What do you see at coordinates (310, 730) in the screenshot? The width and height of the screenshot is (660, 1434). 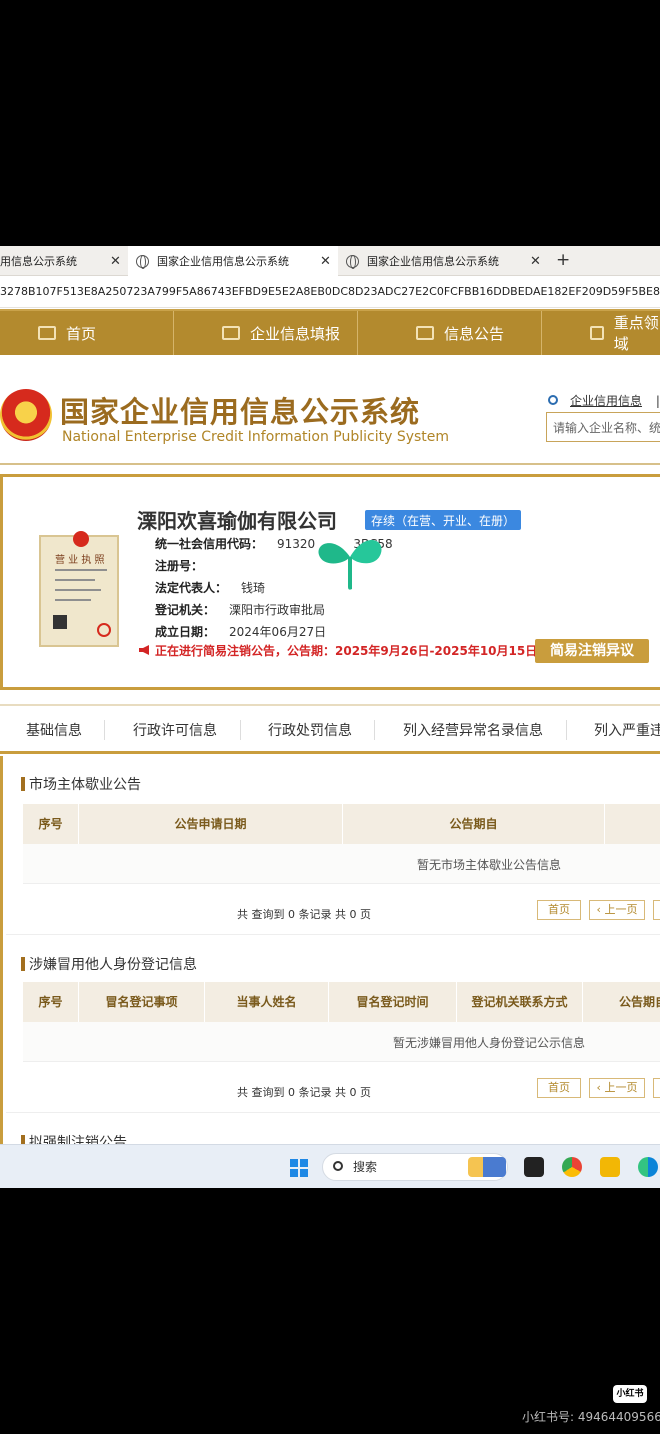 I see `tab-admin-penalty: 行政处罚信息` at bounding box center [310, 730].